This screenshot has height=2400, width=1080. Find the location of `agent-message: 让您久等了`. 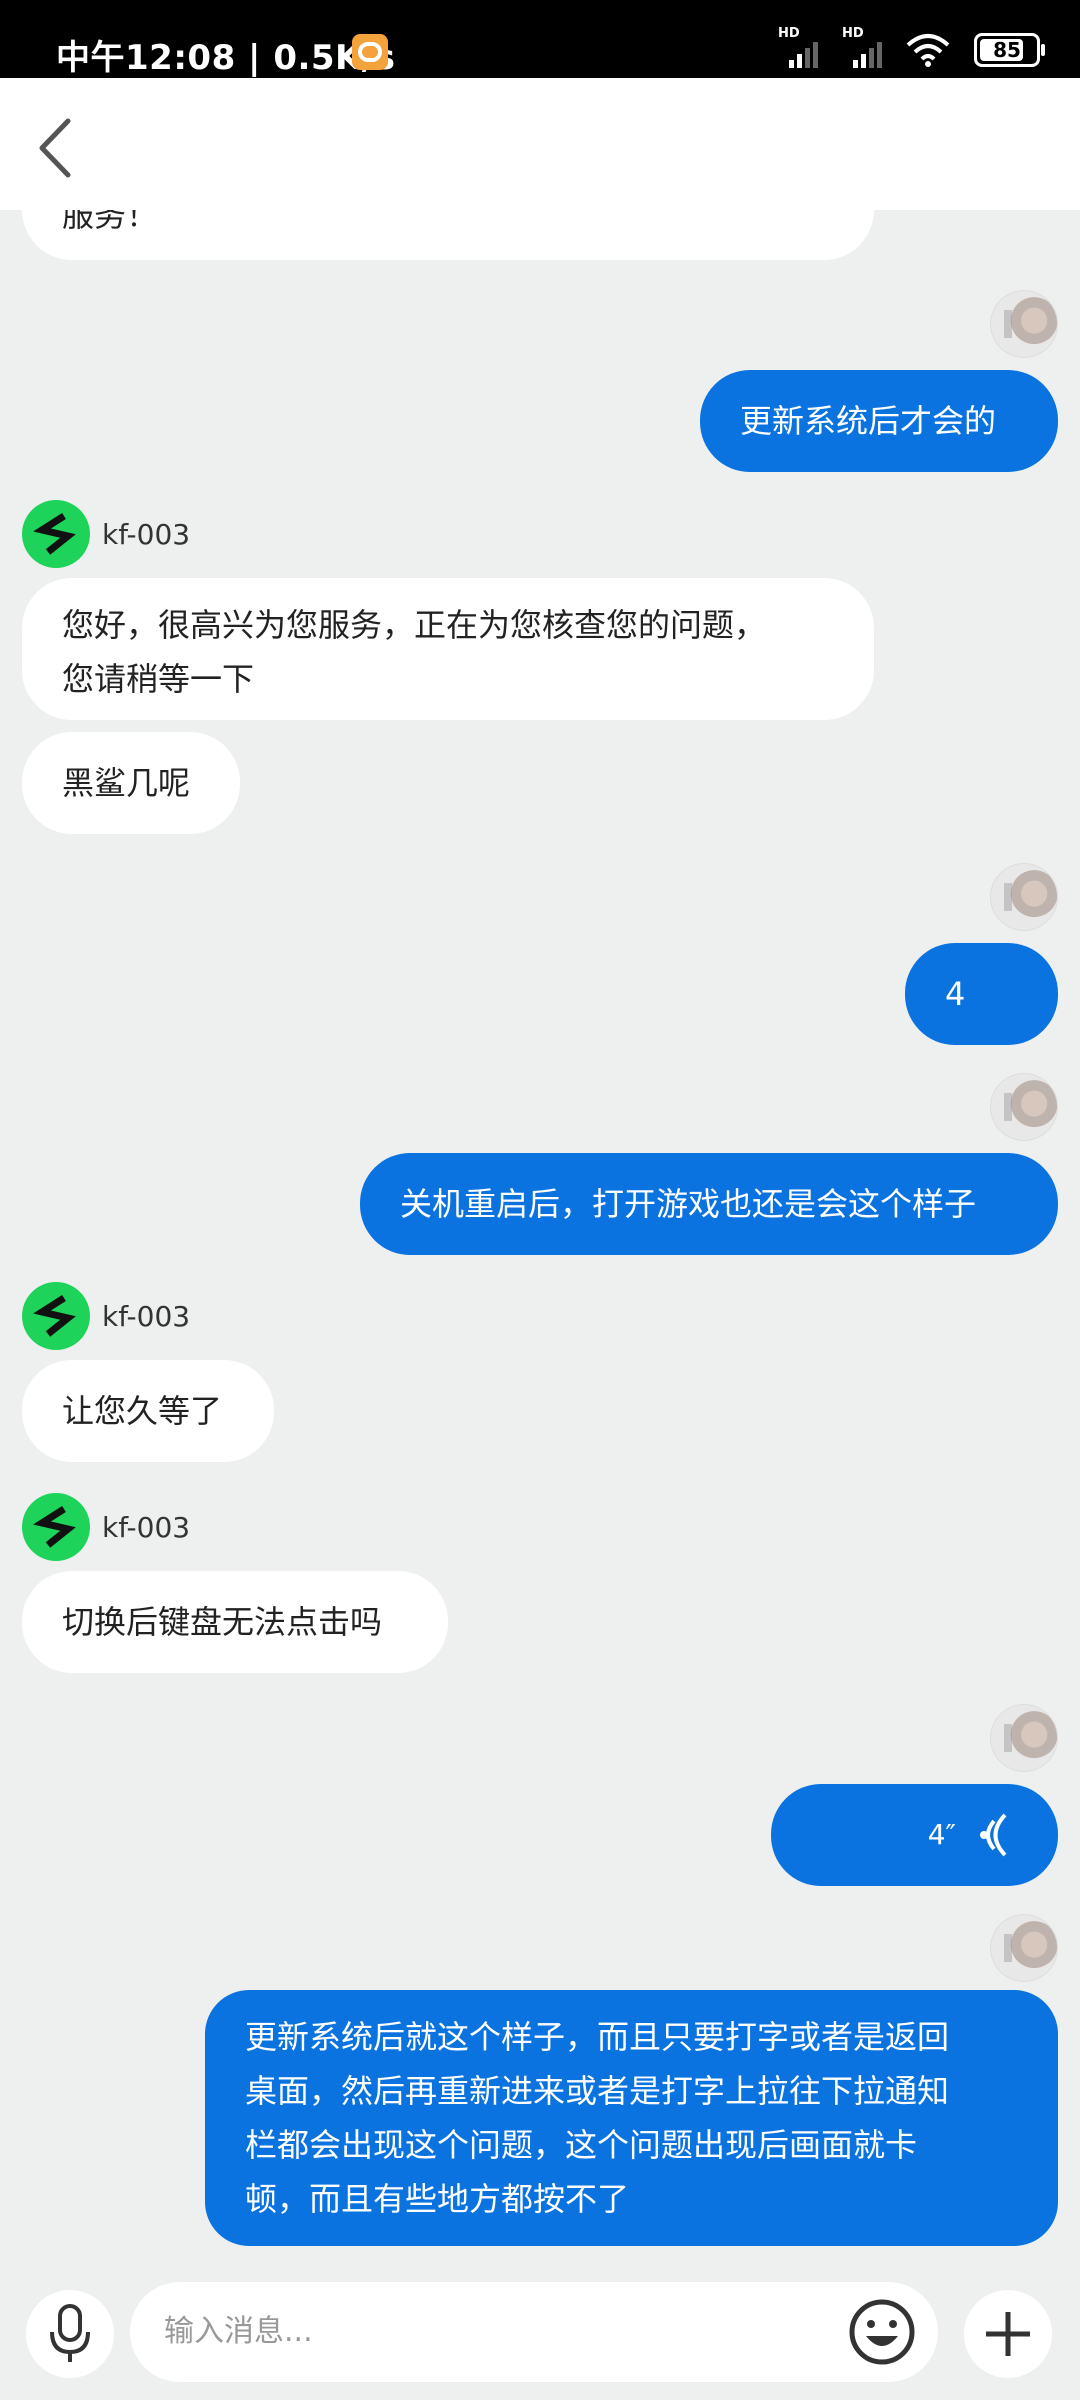

agent-message: 让您久等了 is located at coordinates (148, 1411).